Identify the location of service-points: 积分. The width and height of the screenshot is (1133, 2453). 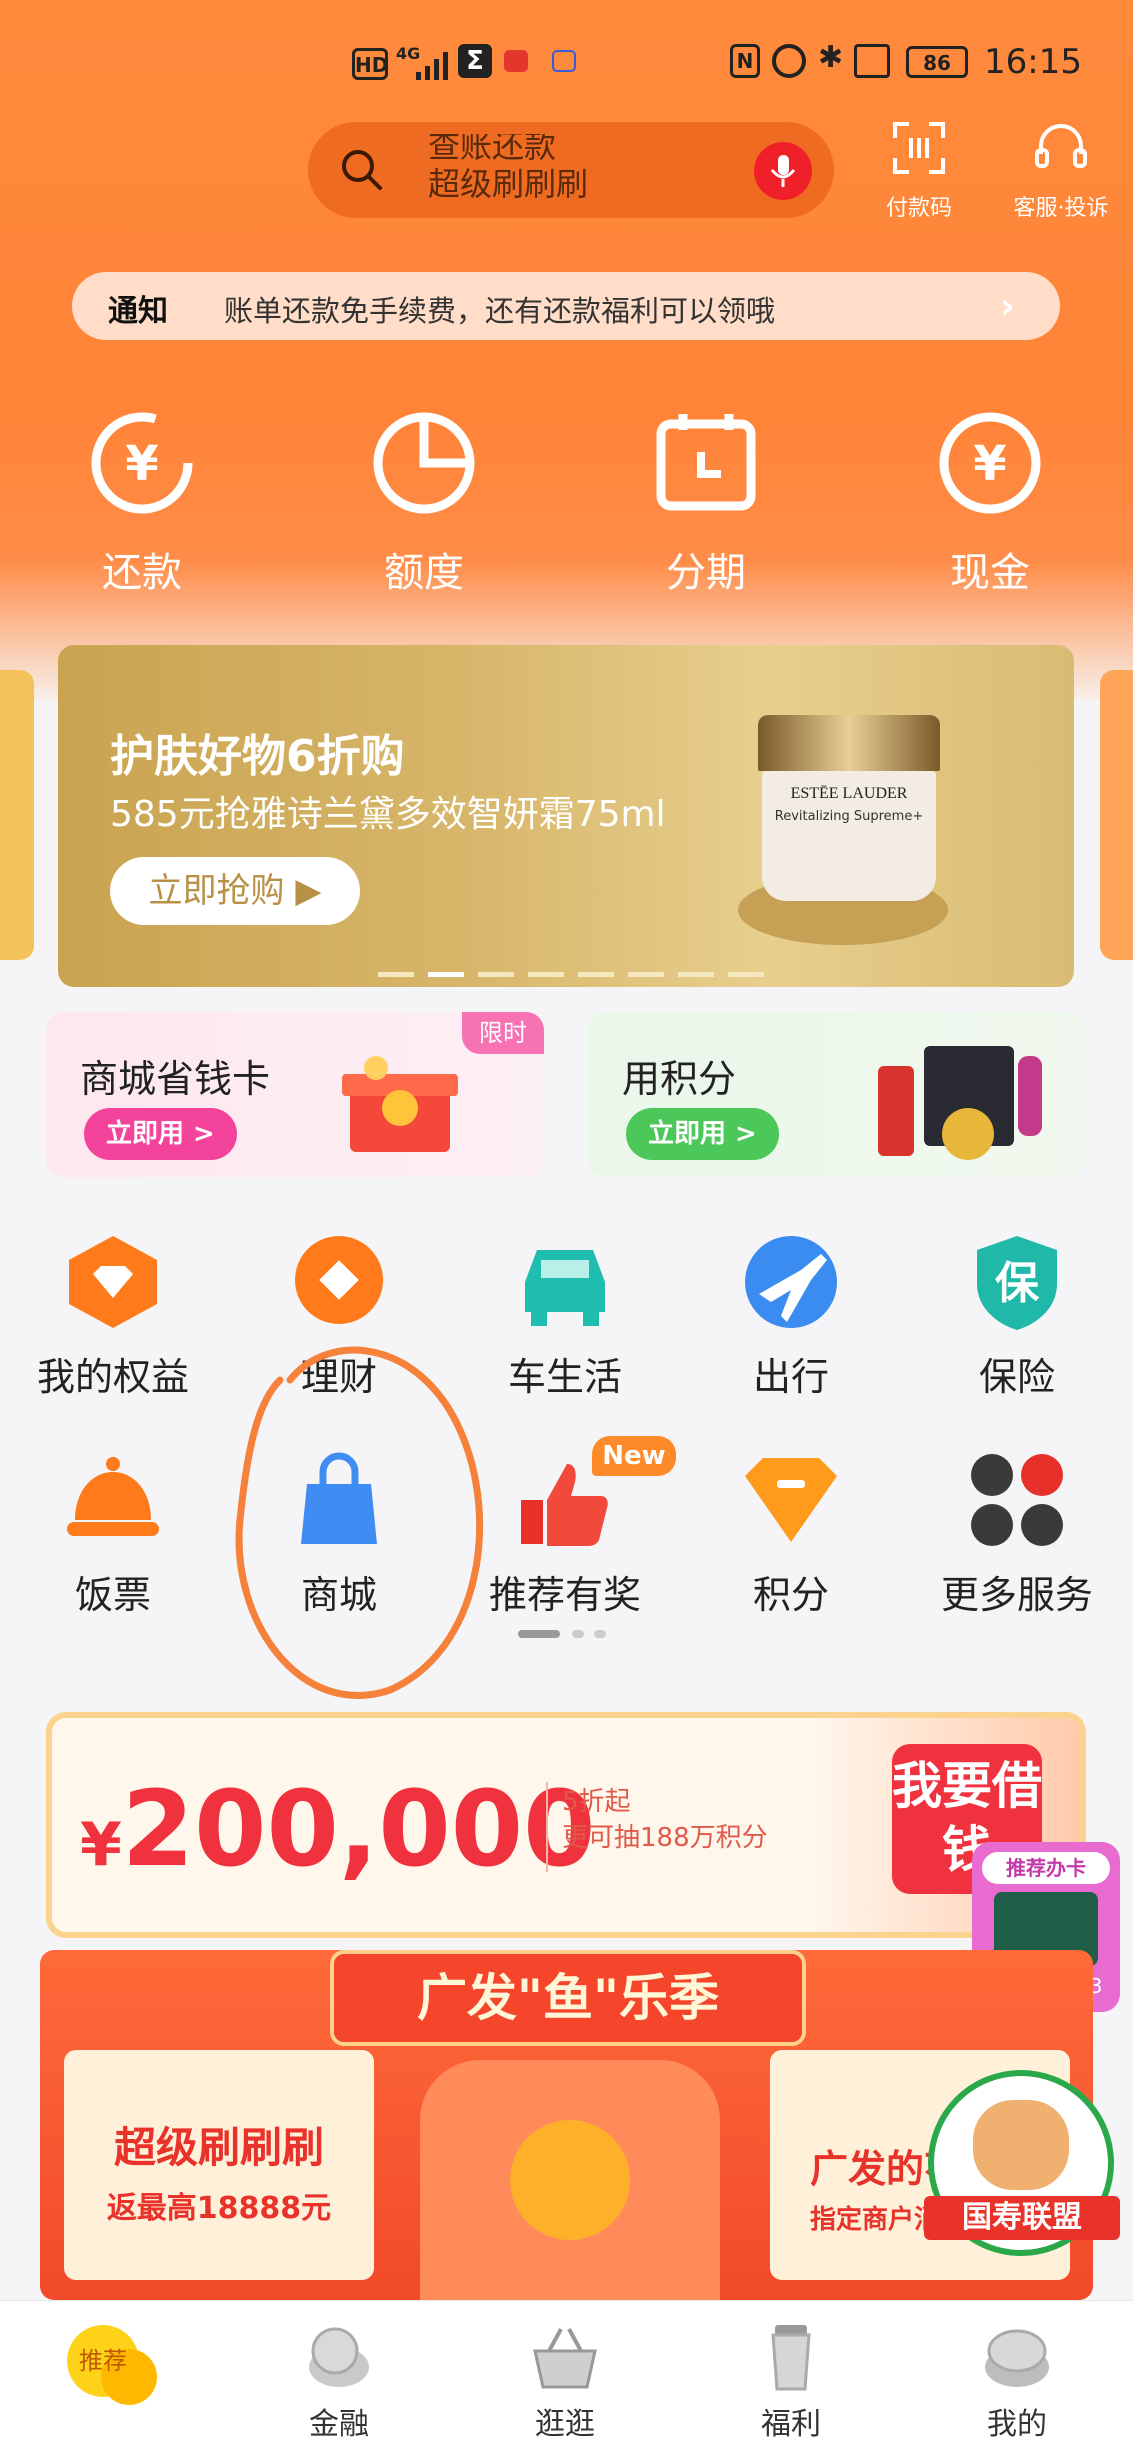
(791, 1534).